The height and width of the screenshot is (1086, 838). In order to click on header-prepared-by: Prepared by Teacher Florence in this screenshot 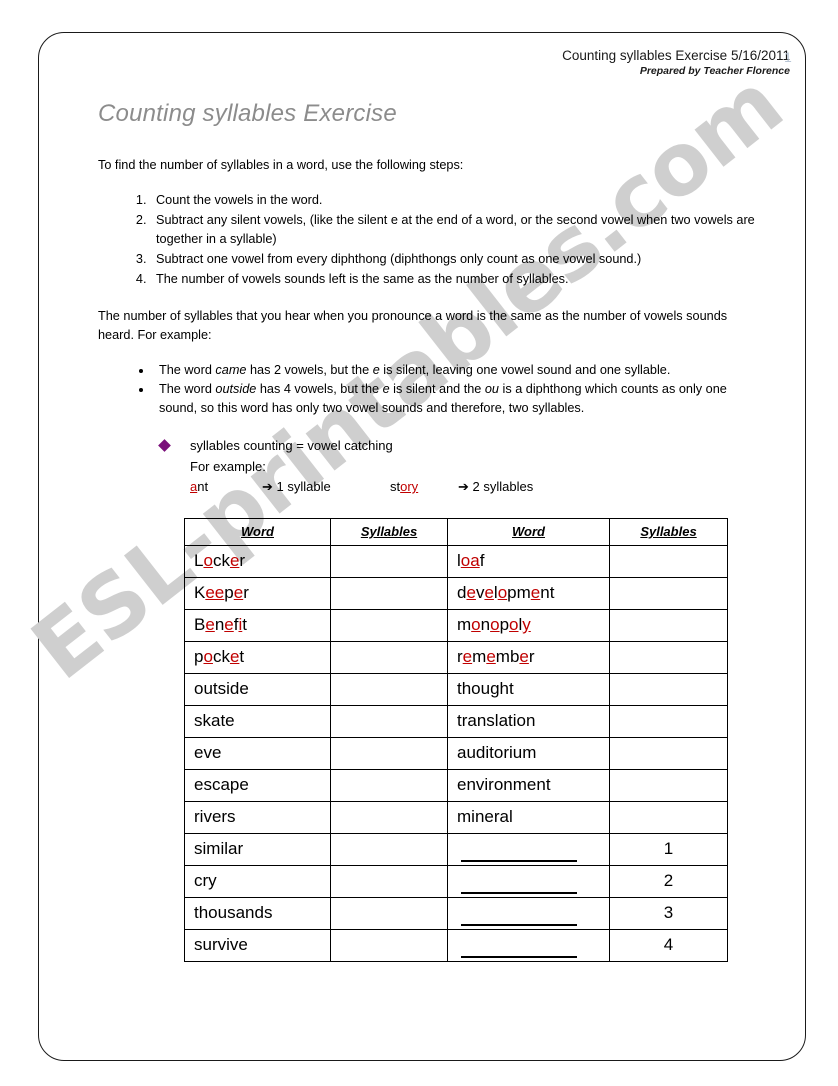, I will do `click(714, 71)`.